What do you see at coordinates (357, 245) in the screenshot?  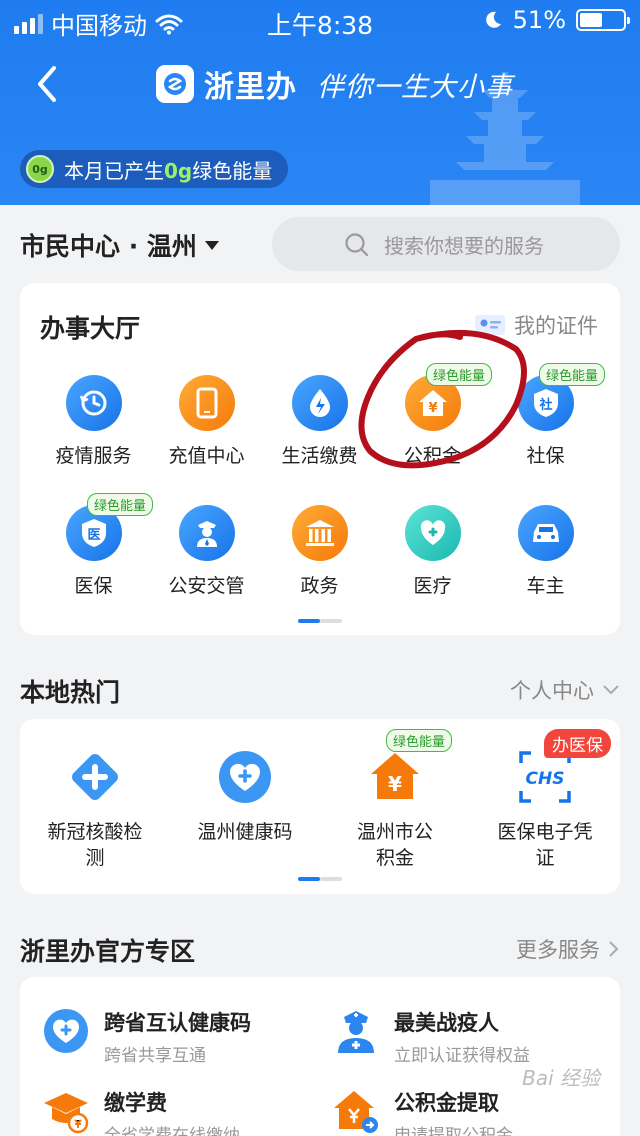 I see `search-icon` at bounding box center [357, 245].